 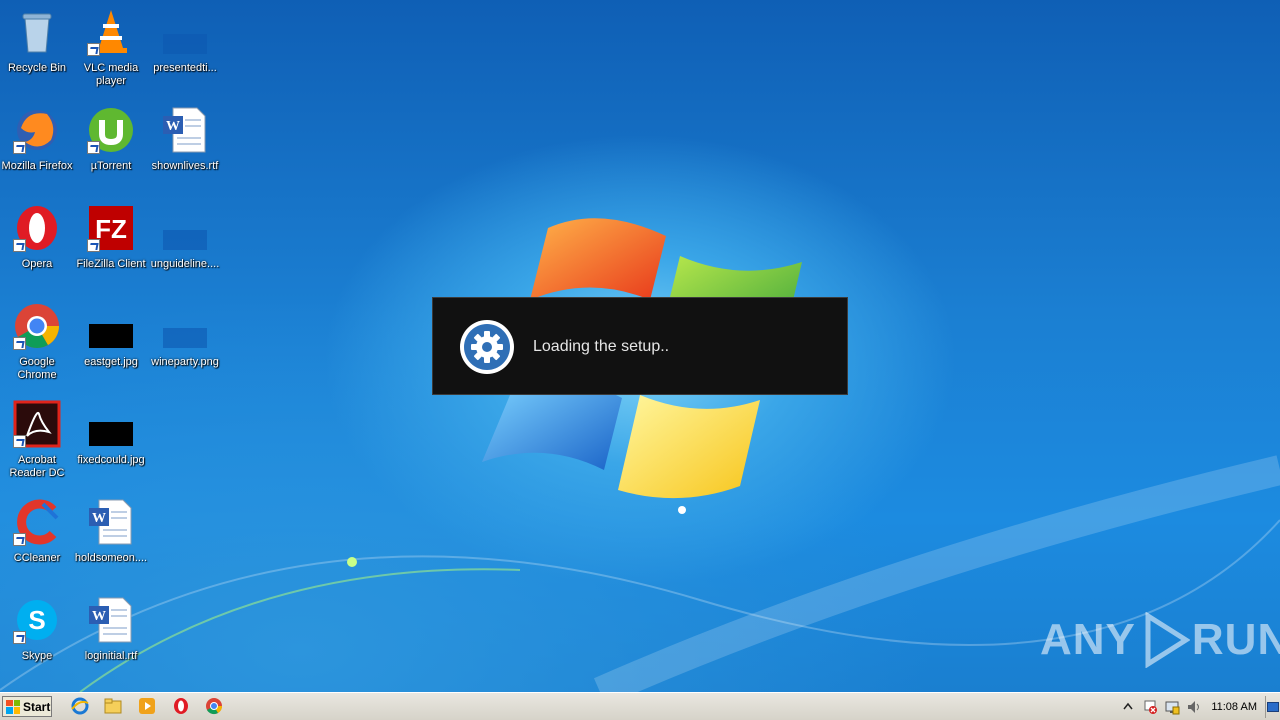 I want to click on watermark-text-left: ANY, so click(x=1088, y=639).